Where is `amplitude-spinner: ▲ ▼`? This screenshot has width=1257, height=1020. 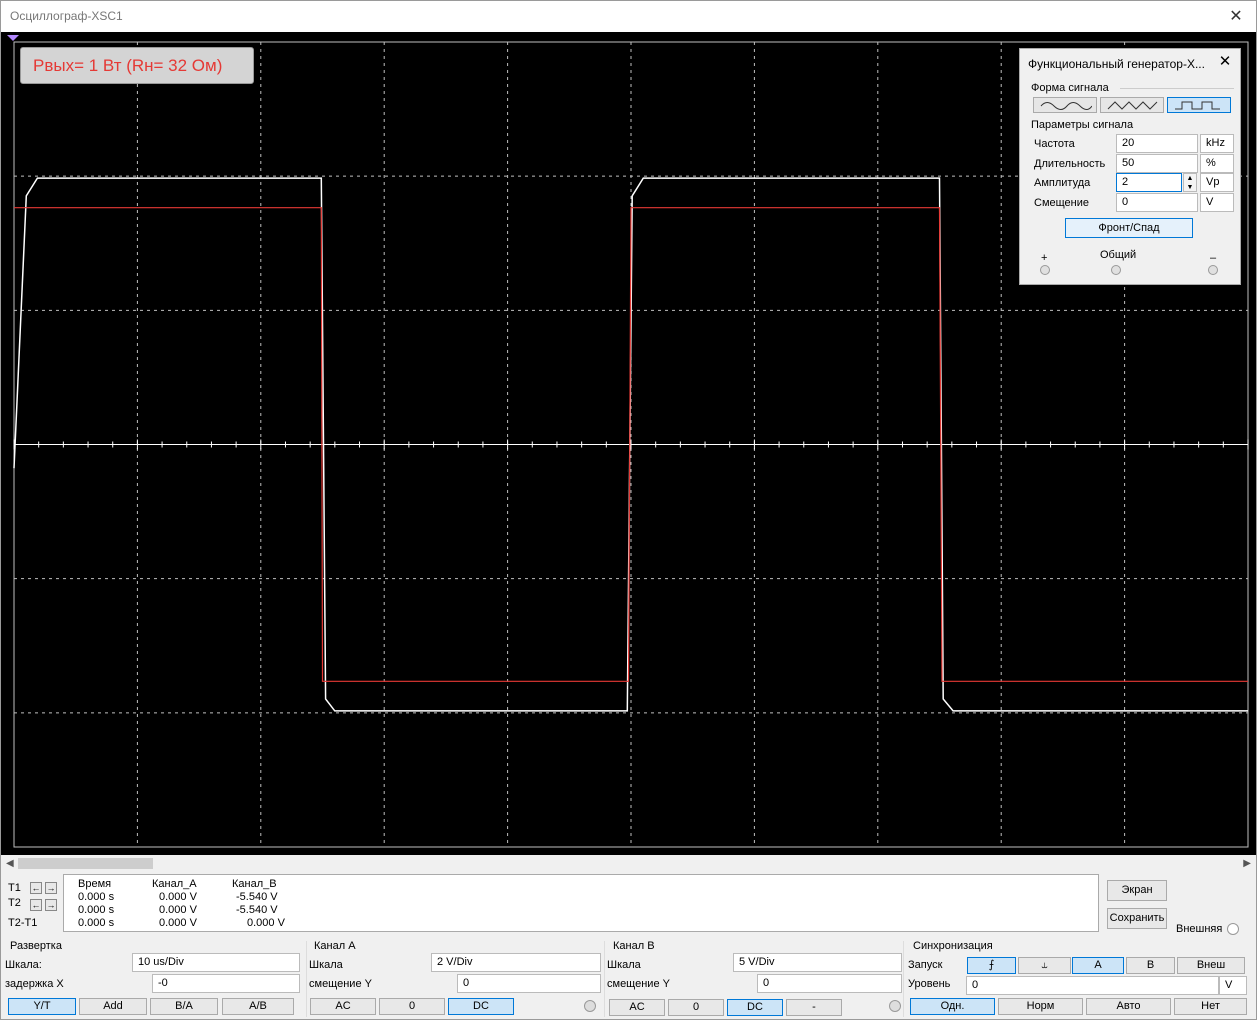 amplitude-spinner: ▲ ▼ is located at coordinates (1190, 182).